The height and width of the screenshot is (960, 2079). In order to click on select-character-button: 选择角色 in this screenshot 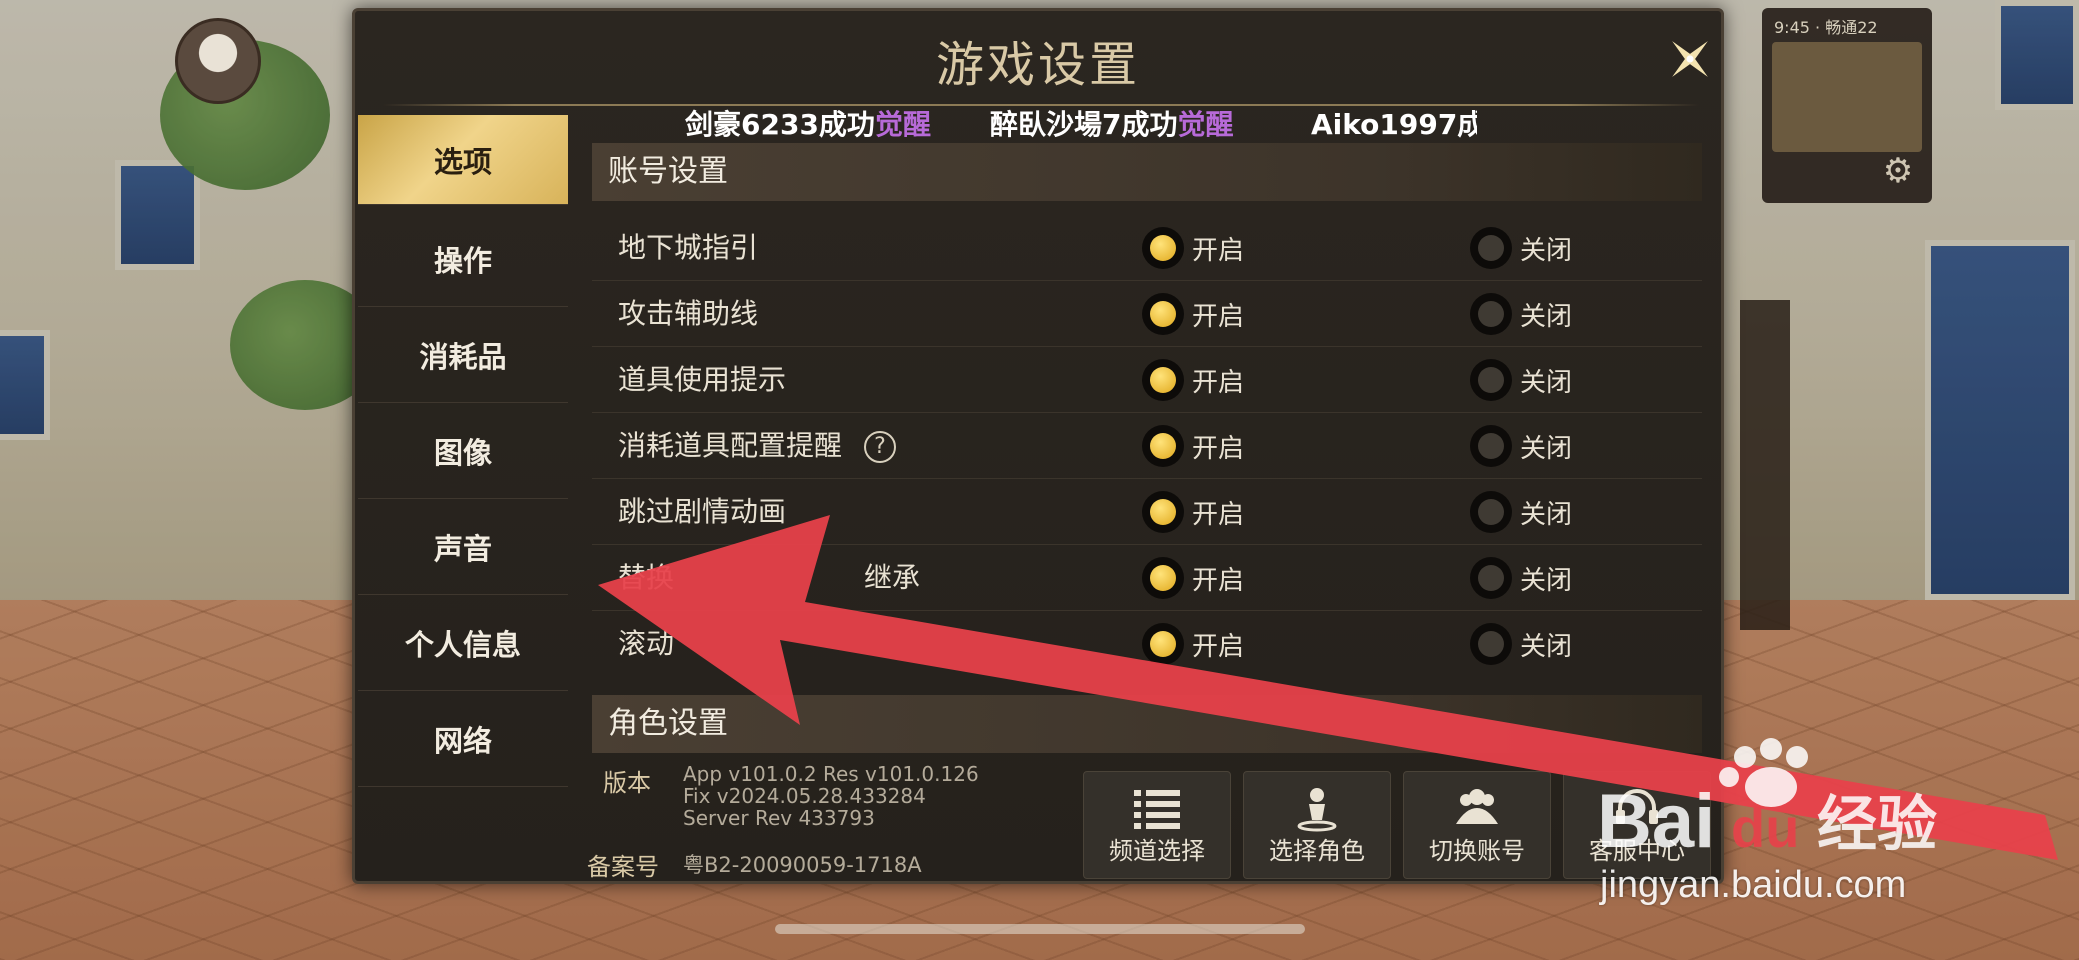, I will do `click(1317, 825)`.